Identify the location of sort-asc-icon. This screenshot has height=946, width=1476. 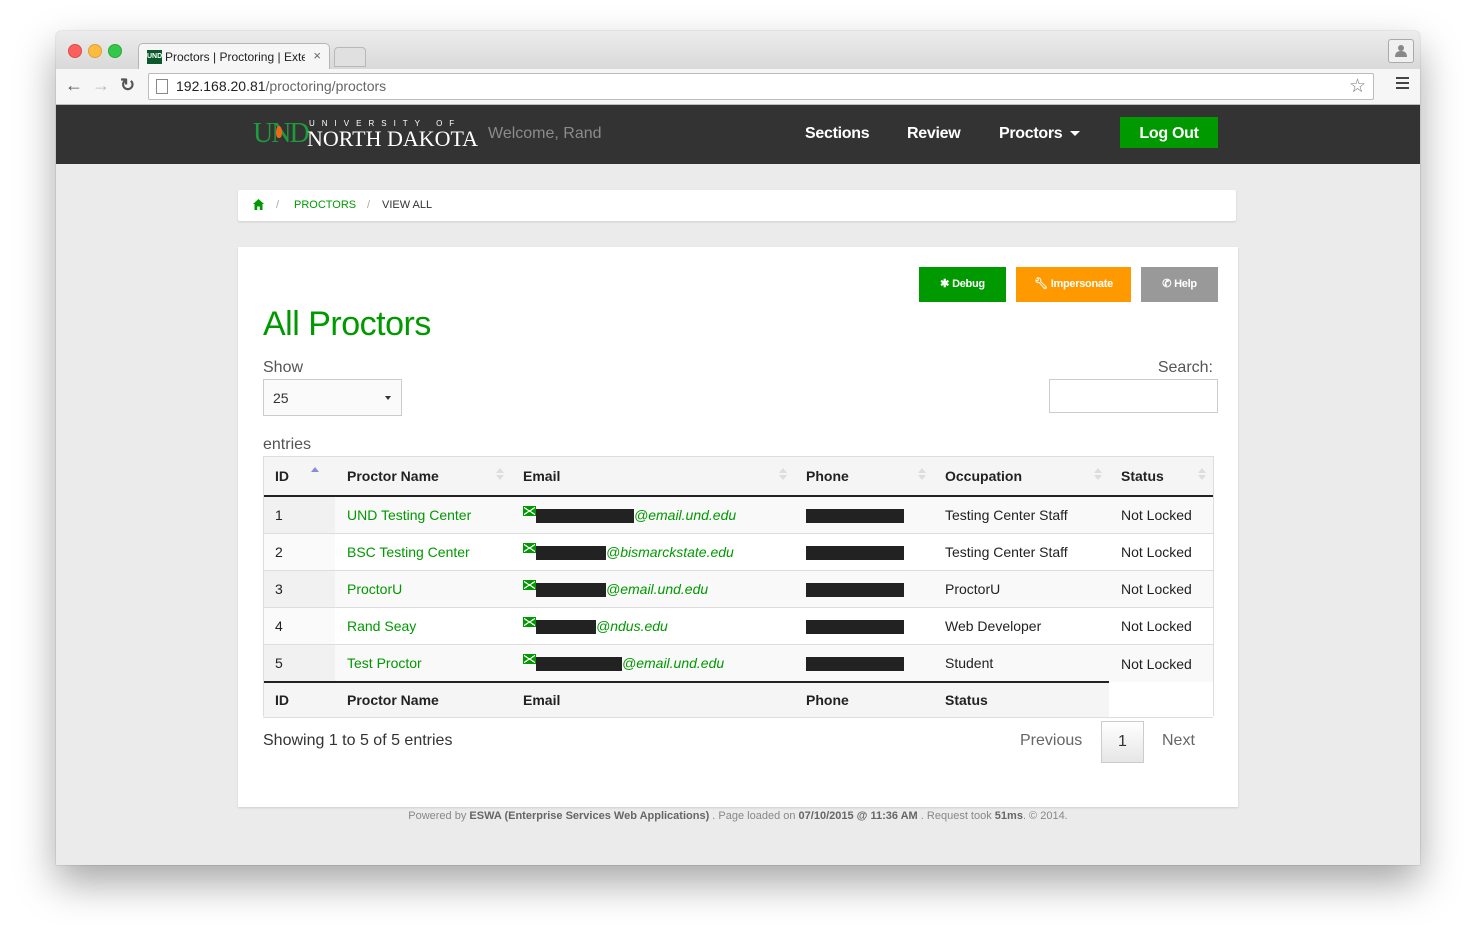
(315, 475).